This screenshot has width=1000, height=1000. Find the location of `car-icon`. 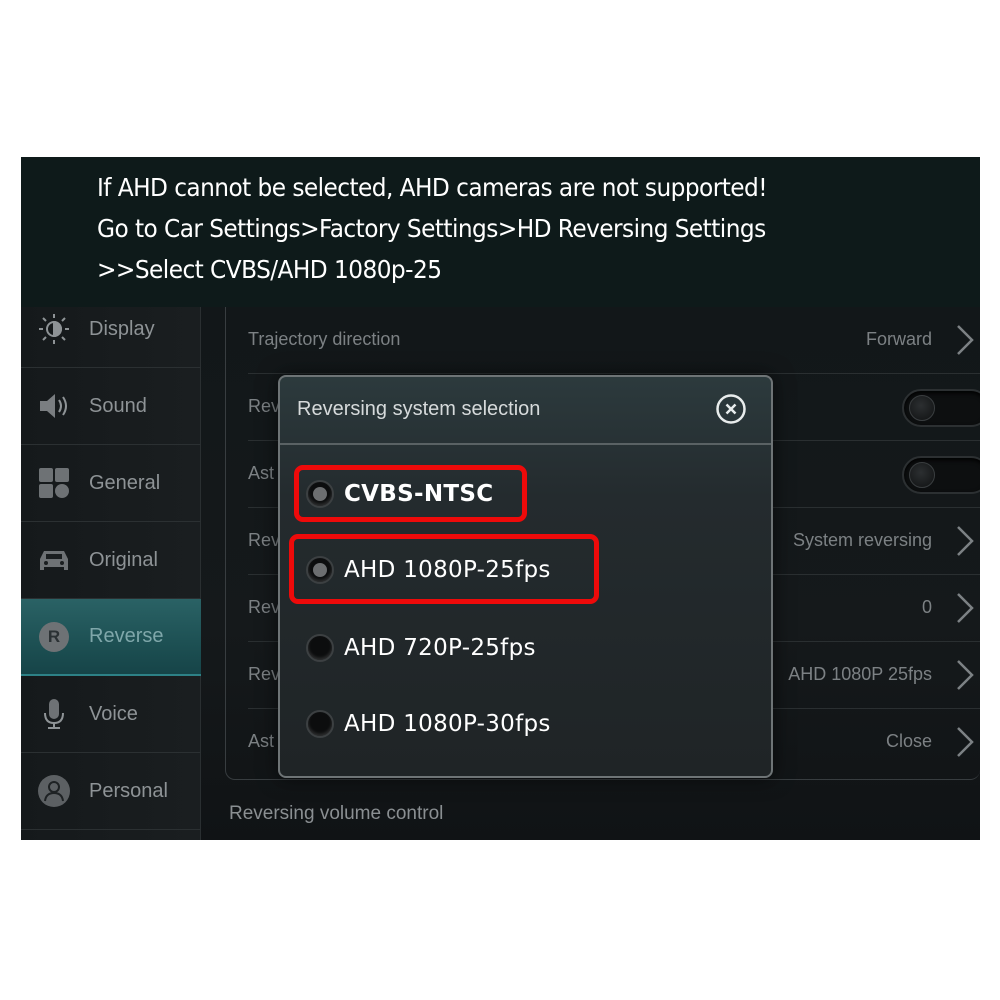

car-icon is located at coordinates (54, 560).